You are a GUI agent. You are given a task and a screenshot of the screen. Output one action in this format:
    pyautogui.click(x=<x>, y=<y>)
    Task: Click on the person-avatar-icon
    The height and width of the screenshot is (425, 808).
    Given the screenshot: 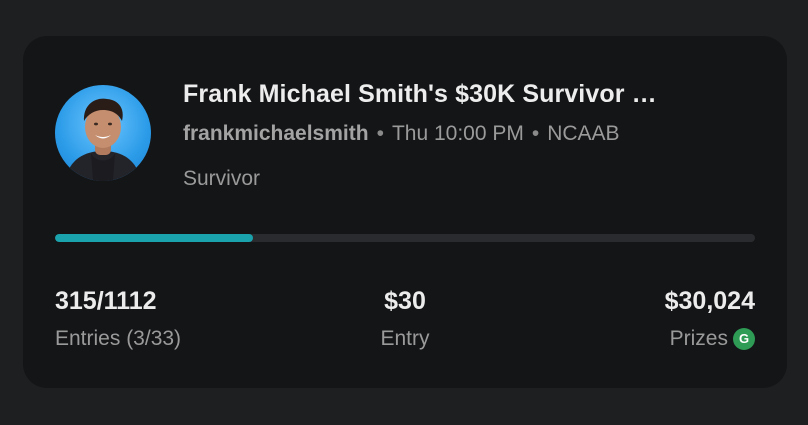 What is the action you would take?
    pyautogui.click(x=103, y=139)
    